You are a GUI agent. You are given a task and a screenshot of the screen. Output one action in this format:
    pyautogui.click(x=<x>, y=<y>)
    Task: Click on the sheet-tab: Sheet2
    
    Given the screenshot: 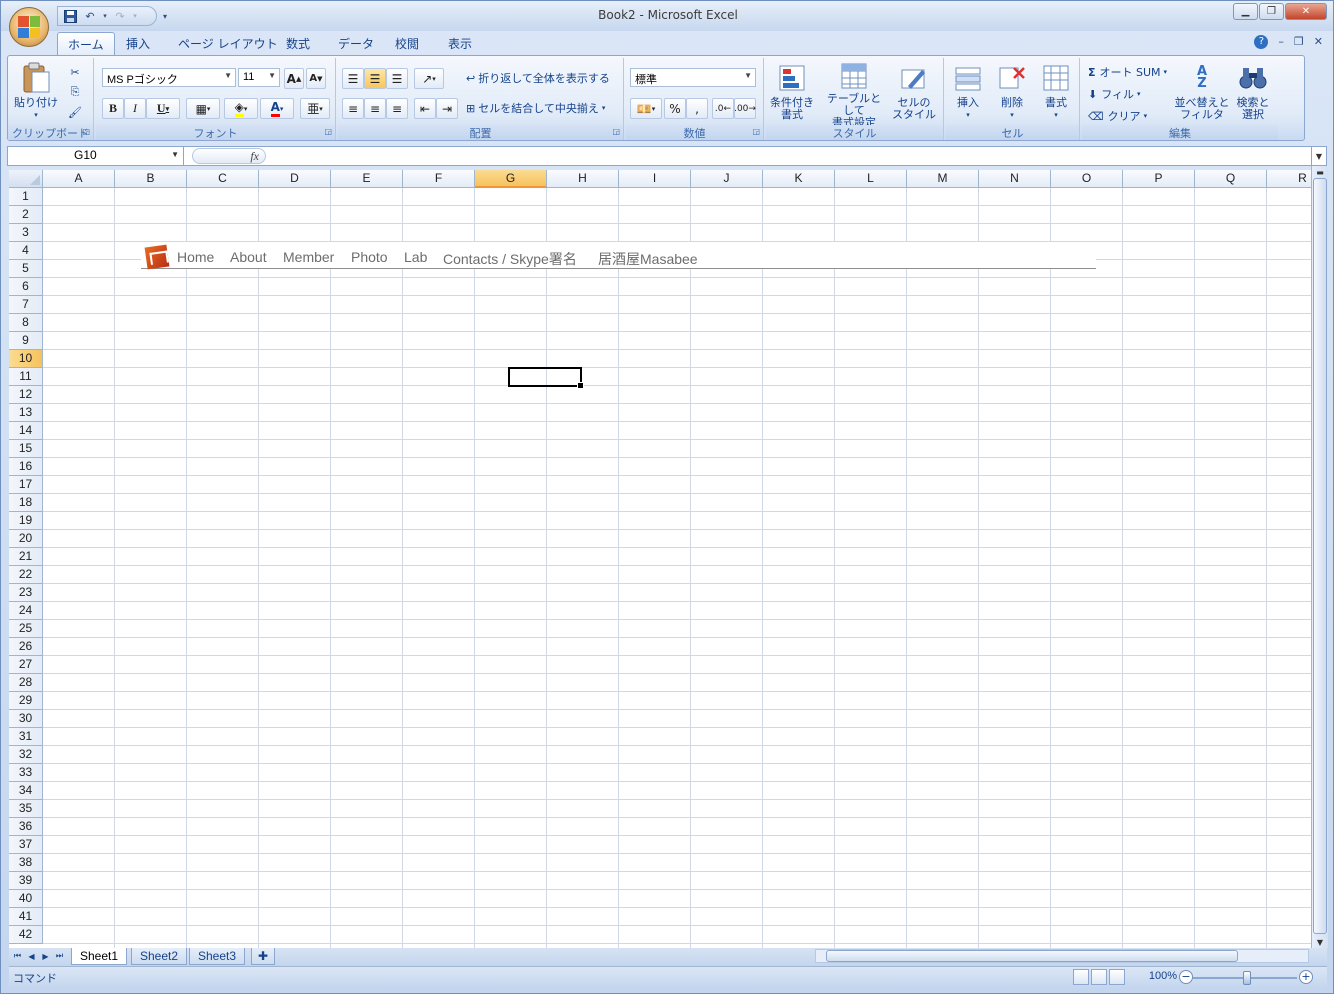 What is the action you would take?
    pyautogui.click(x=159, y=956)
    